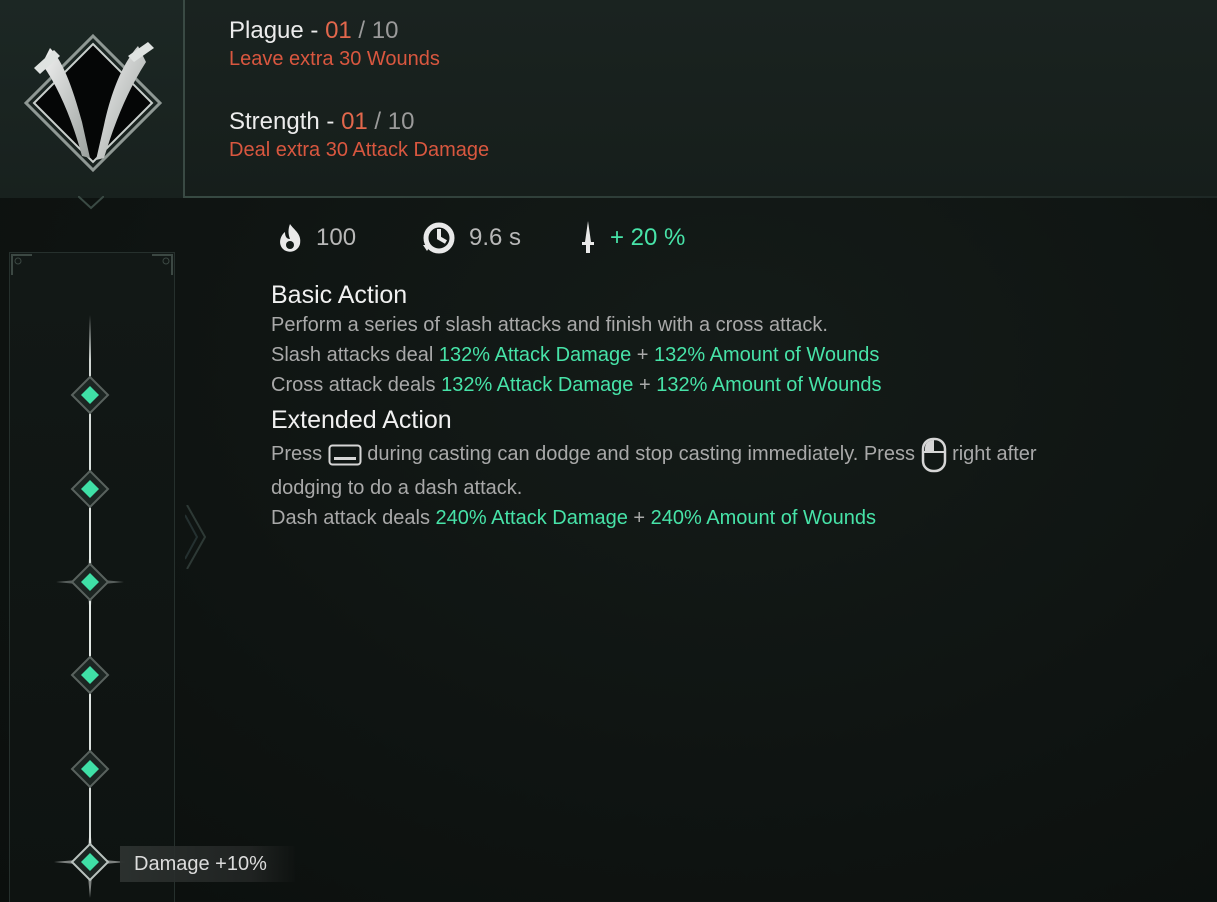 The width and height of the screenshot is (1217, 902). Describe the element at coordinates (471, 238) in the screenshot. I see `stat-cooldown: 9.6 s` at that location.